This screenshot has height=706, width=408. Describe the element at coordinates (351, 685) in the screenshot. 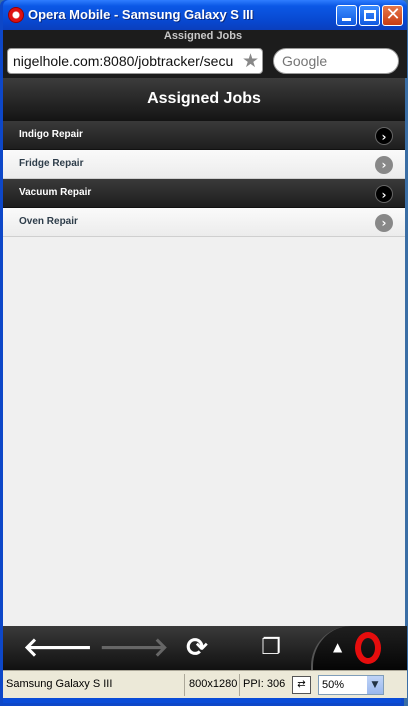

I see `zoom-select: 50% ▼` at that location.